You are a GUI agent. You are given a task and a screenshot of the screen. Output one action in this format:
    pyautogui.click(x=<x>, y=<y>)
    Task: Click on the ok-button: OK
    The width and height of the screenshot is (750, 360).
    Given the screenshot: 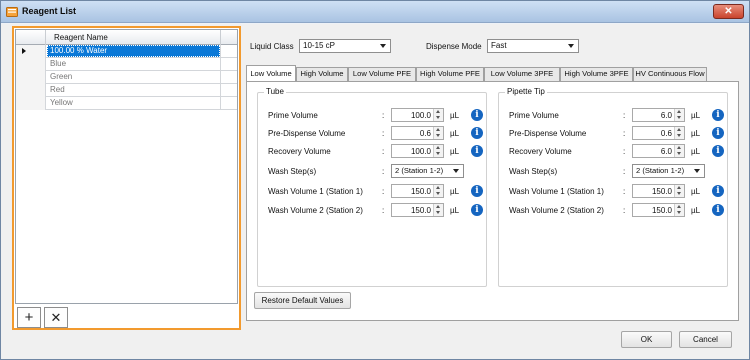 What is the action you would take?
    pyautogui.click(x=646, y=339)
    